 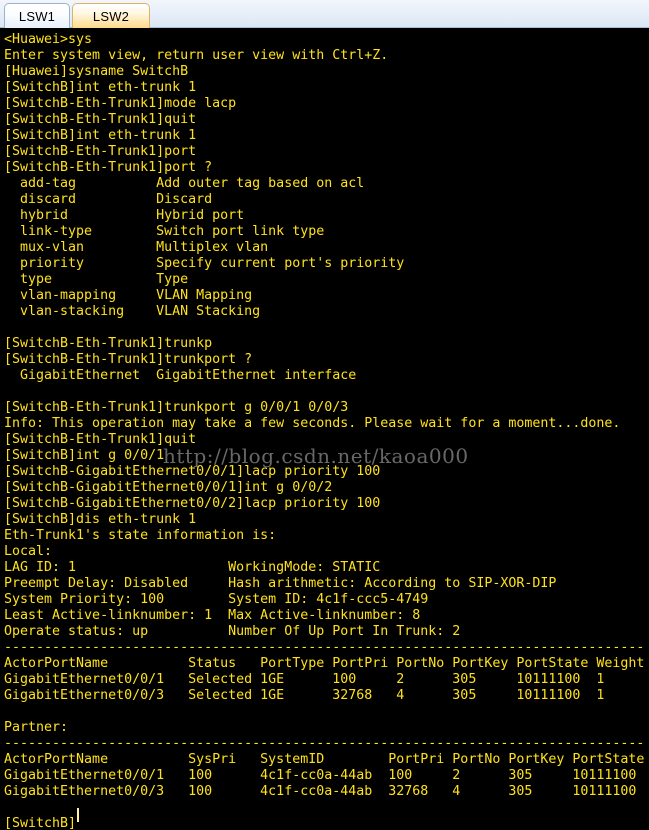 I want to click on tab-lsw2: LSW2, so click(x=111, y=15).